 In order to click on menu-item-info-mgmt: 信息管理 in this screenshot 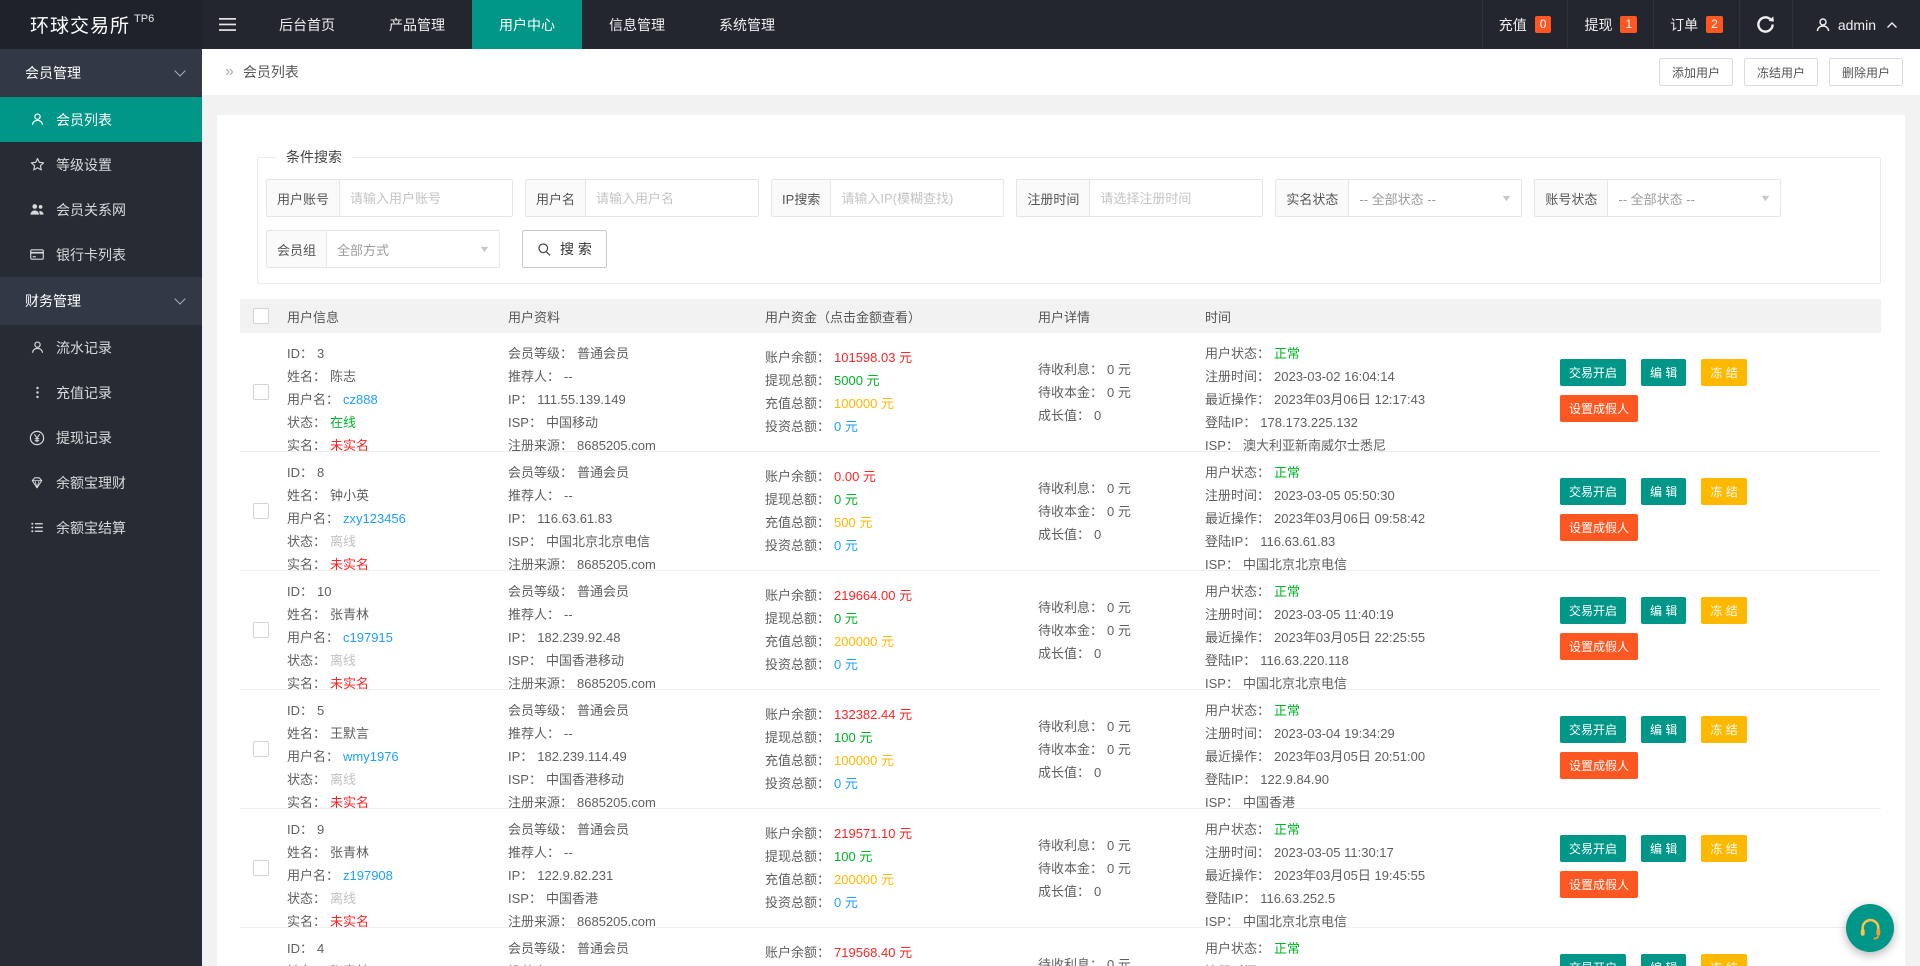, I will do `click(637, 24)`.